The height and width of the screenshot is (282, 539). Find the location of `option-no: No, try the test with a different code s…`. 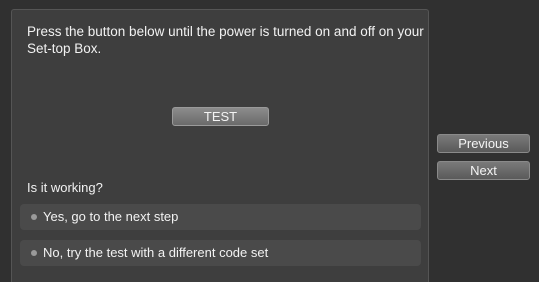

option-no: No, try the test with a different code s… is located at coordinates (220, 253).